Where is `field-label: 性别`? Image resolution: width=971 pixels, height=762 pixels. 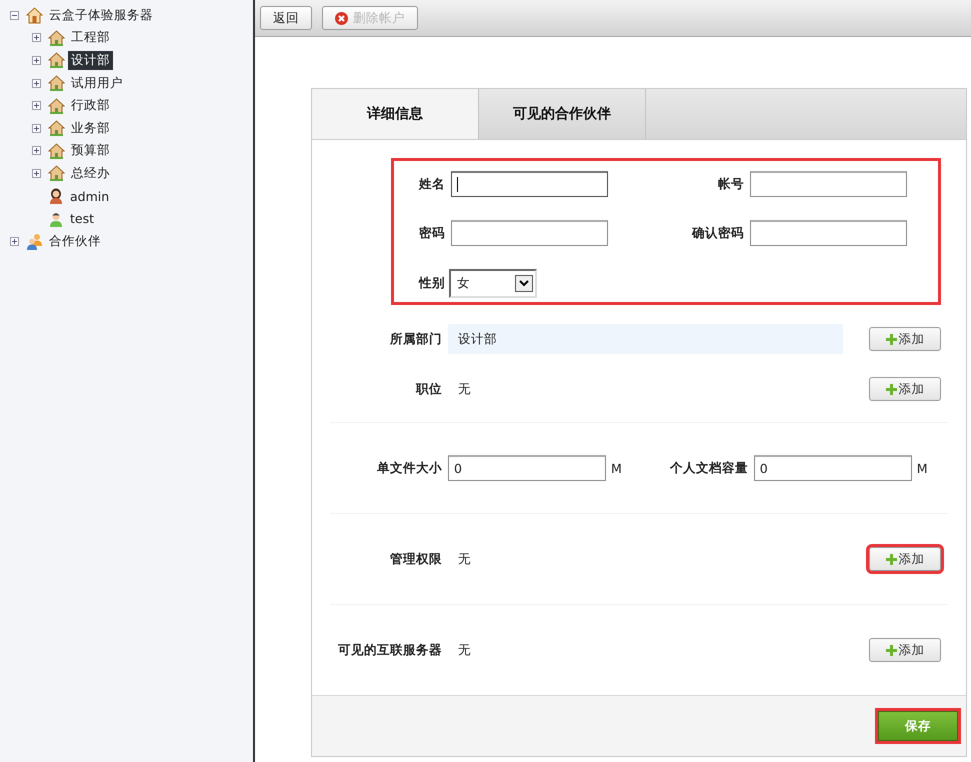 field-label: 性别 is located at coordinates (432, 283).